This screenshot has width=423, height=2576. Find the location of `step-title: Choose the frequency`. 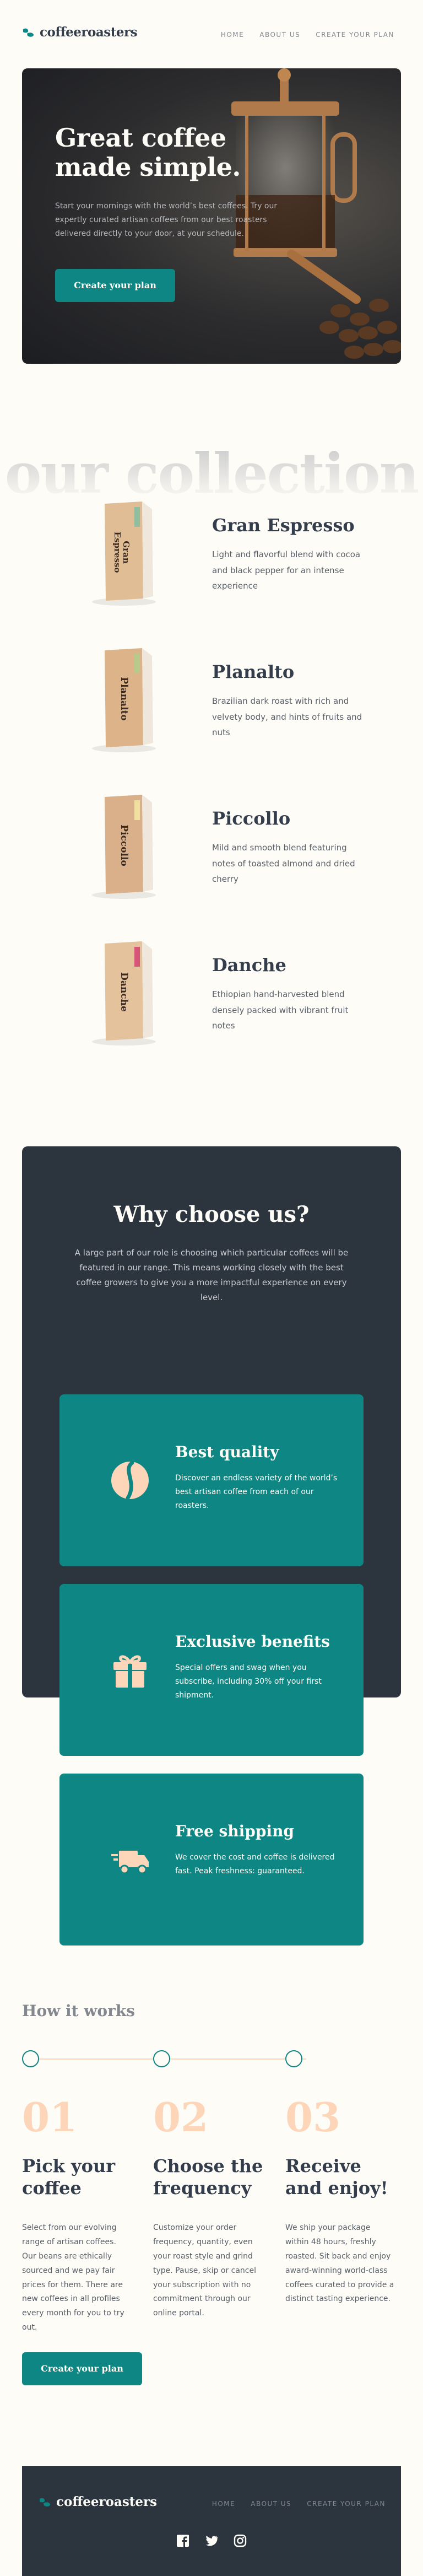

step-title: Choose the frequency is located at coordinates (208, 2176).